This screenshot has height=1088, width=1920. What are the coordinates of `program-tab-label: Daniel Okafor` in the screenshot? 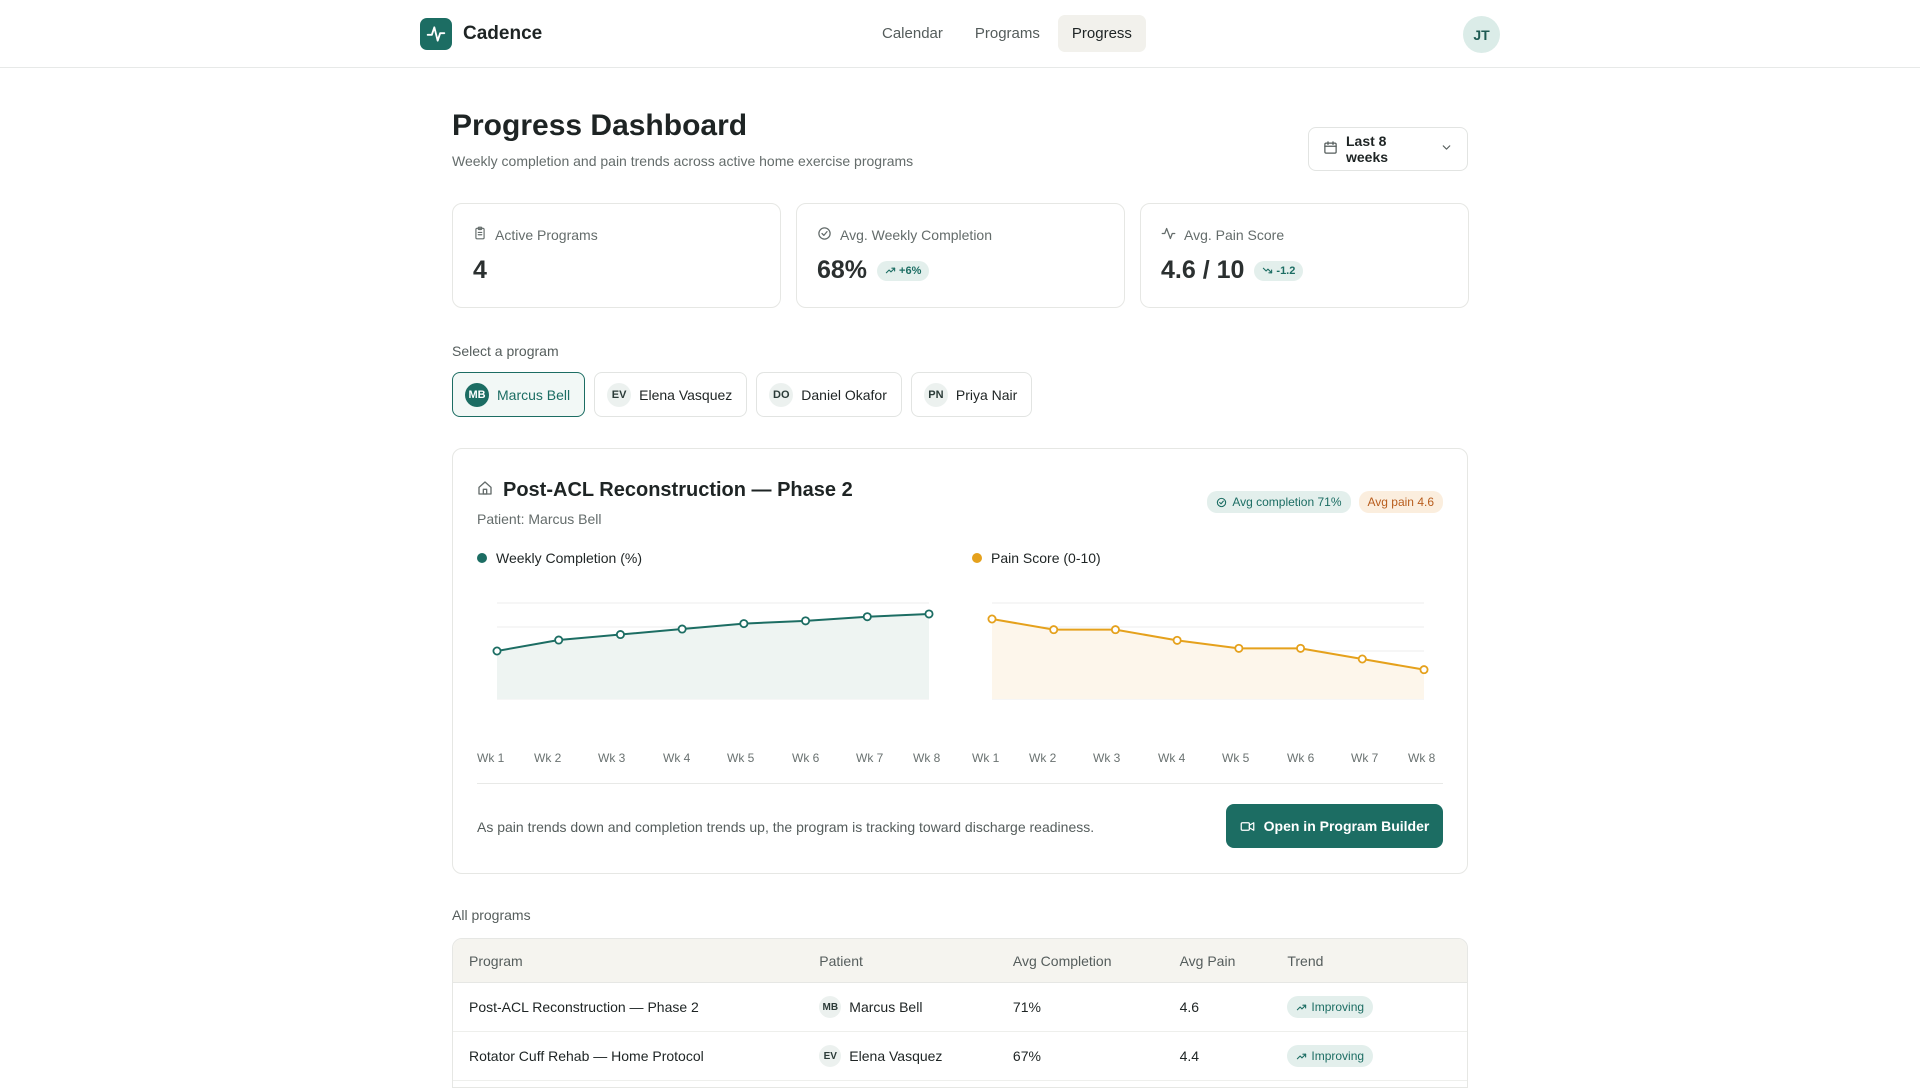 It's located at (844, 394).